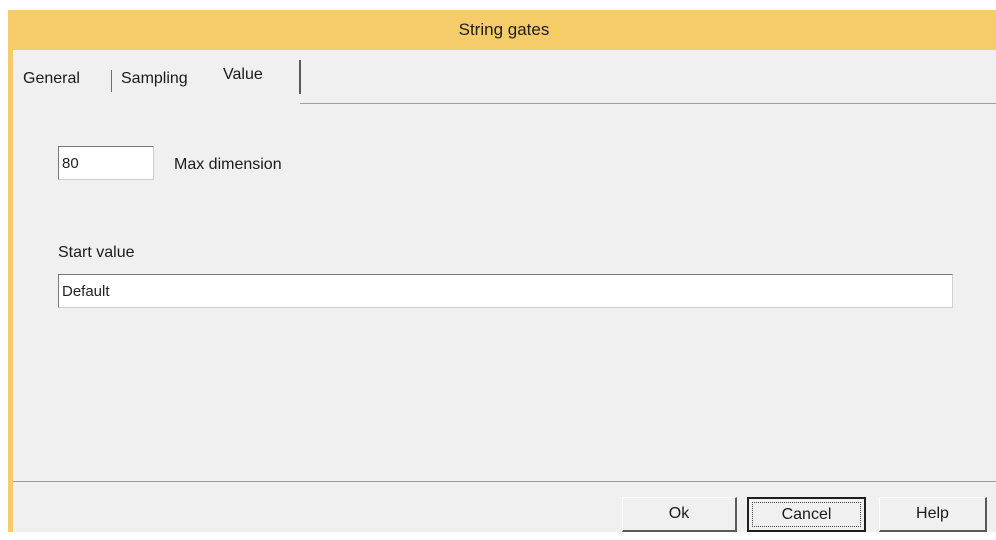 The height and width of the screenshot is (540, 996). What do you see at coordinates (96, 252) in the screenshot?
I see `start-value-label: Start value` at bounding box center [96, 252].